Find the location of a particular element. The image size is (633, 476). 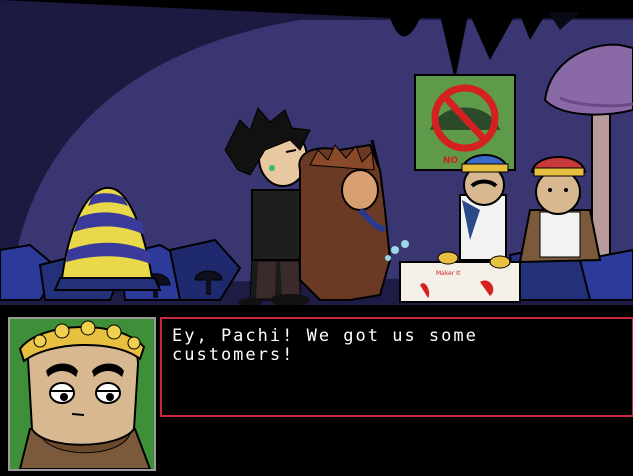

tablecloth-text: Maker It is located at coordinates (448, 273).